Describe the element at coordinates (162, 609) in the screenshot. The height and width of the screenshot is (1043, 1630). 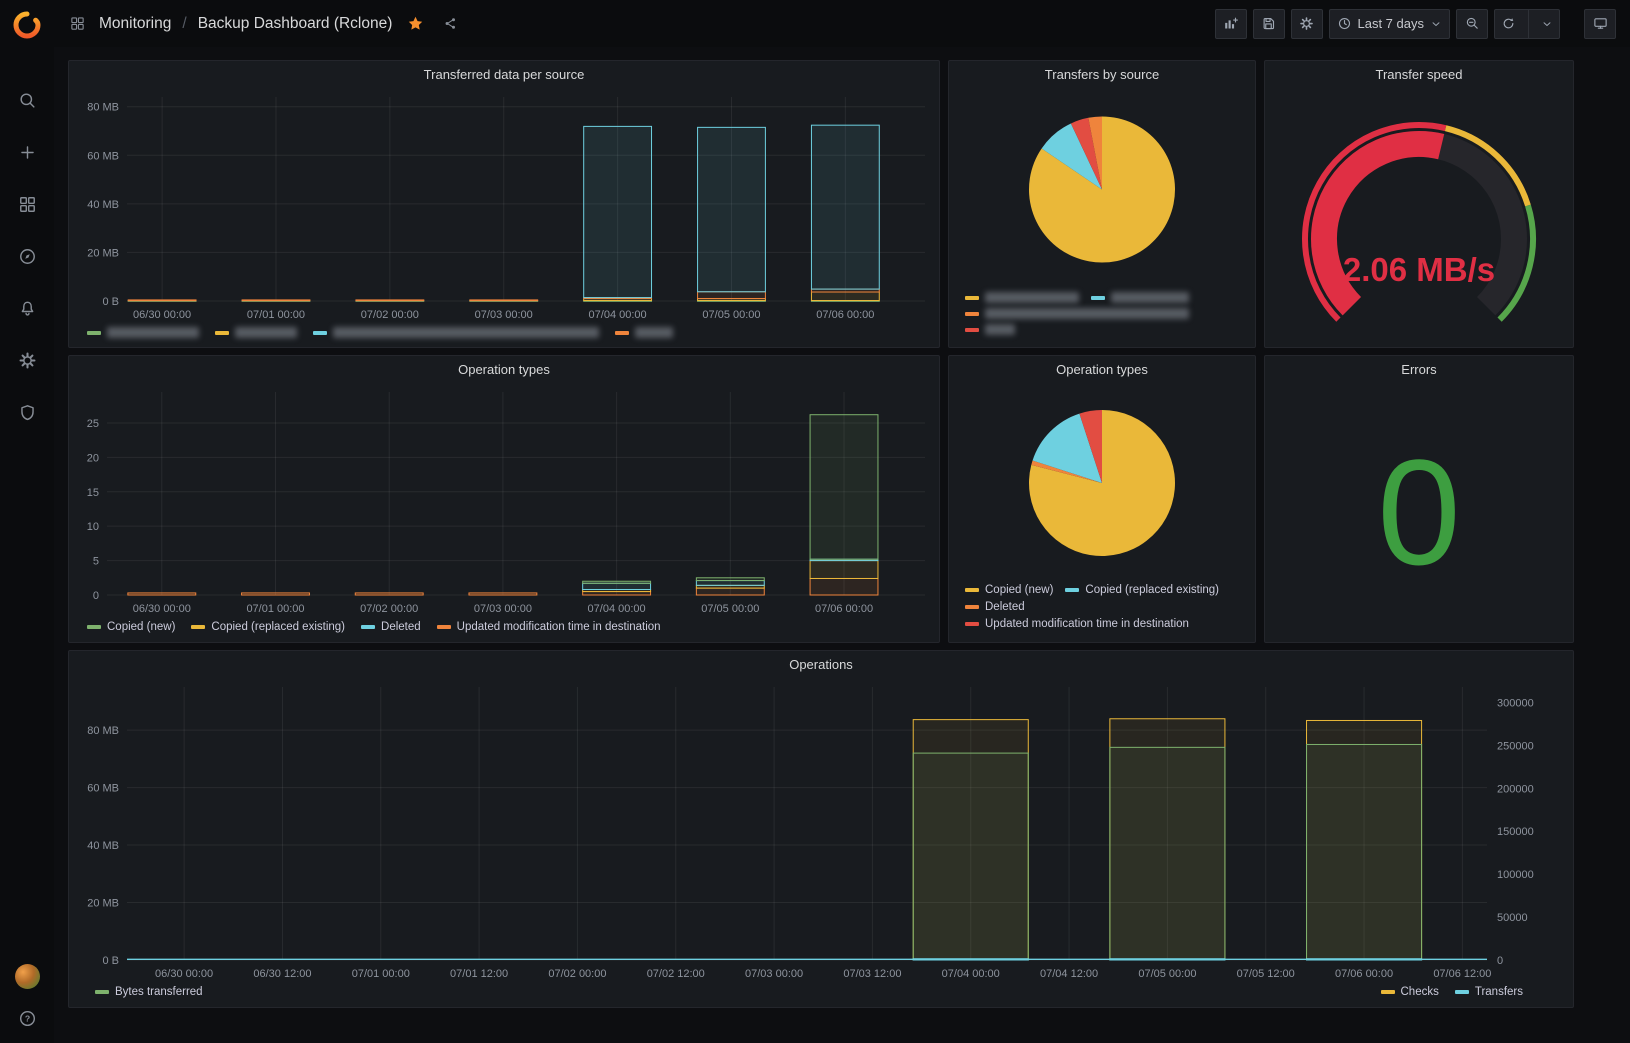
I see `svg-text: 06/30 00:00` at that location.